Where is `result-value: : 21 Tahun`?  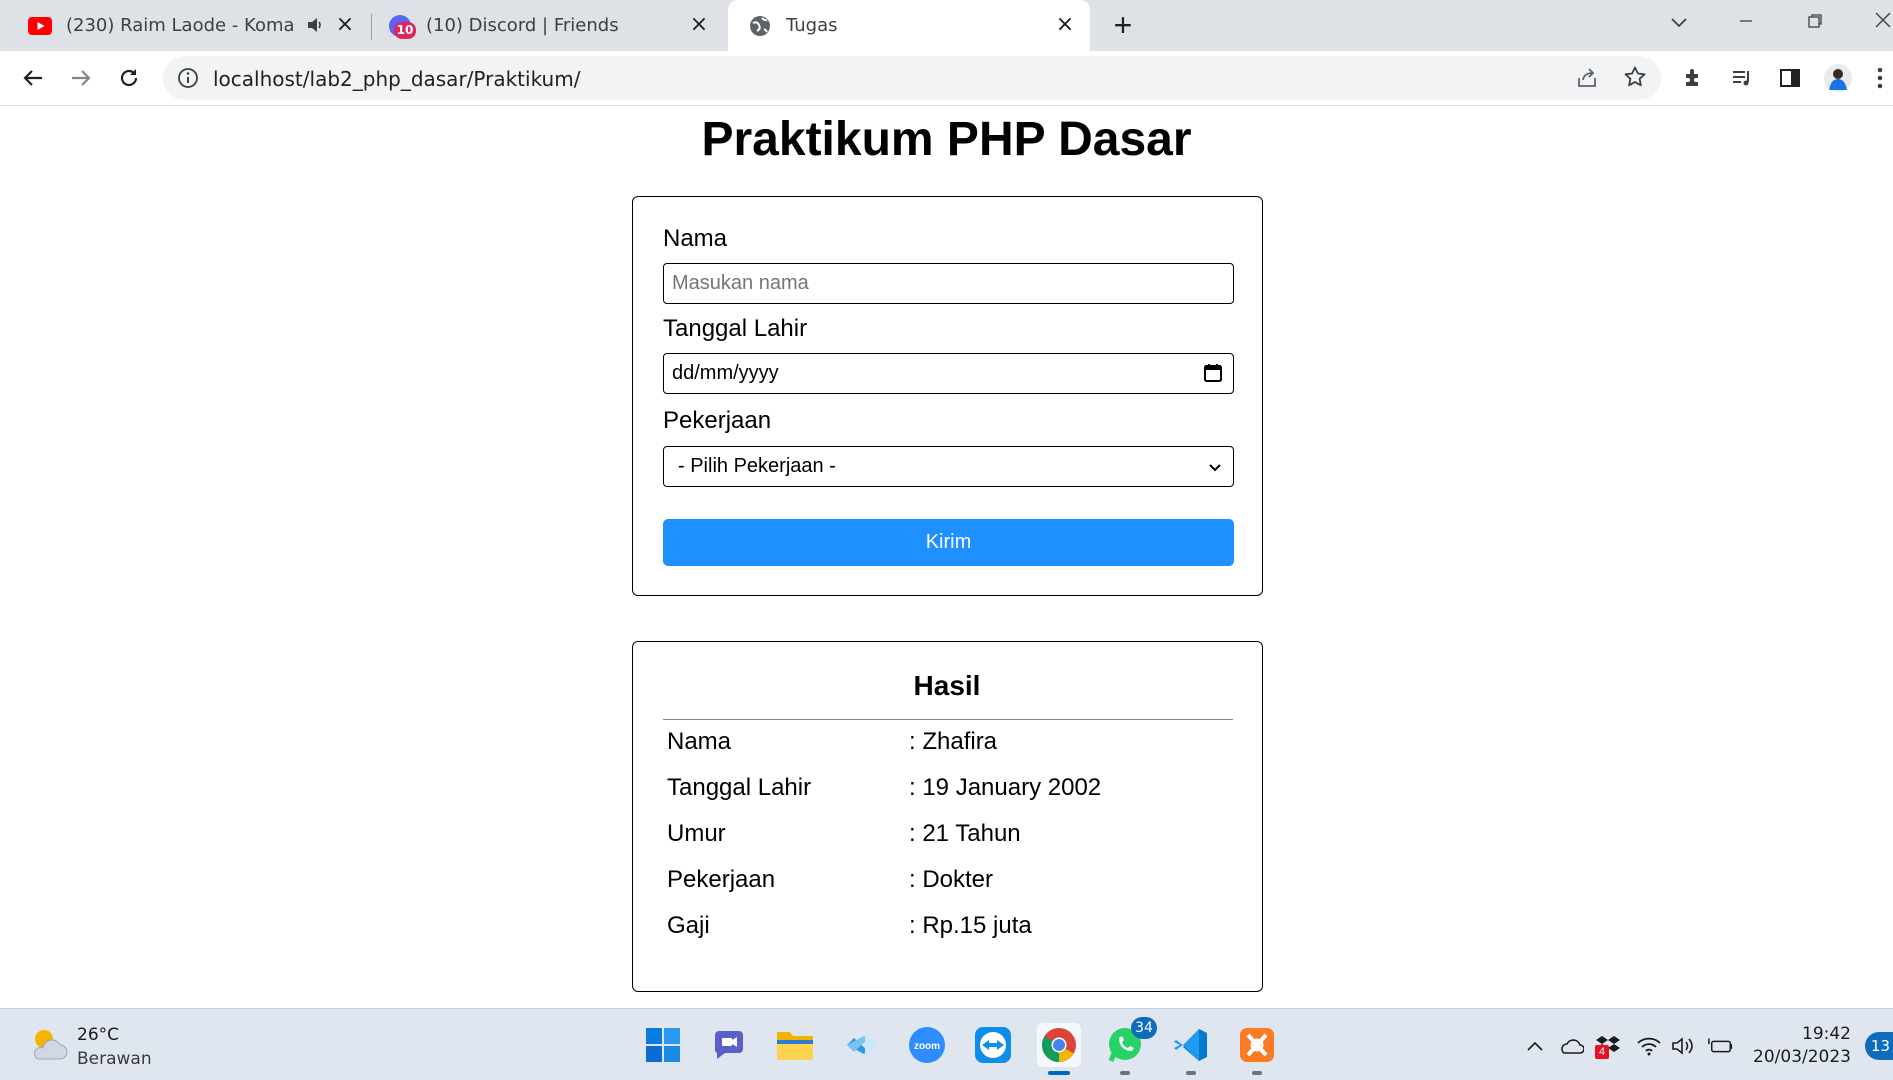 result-value: : 21 Tahun is located at coordinates (965, 833).